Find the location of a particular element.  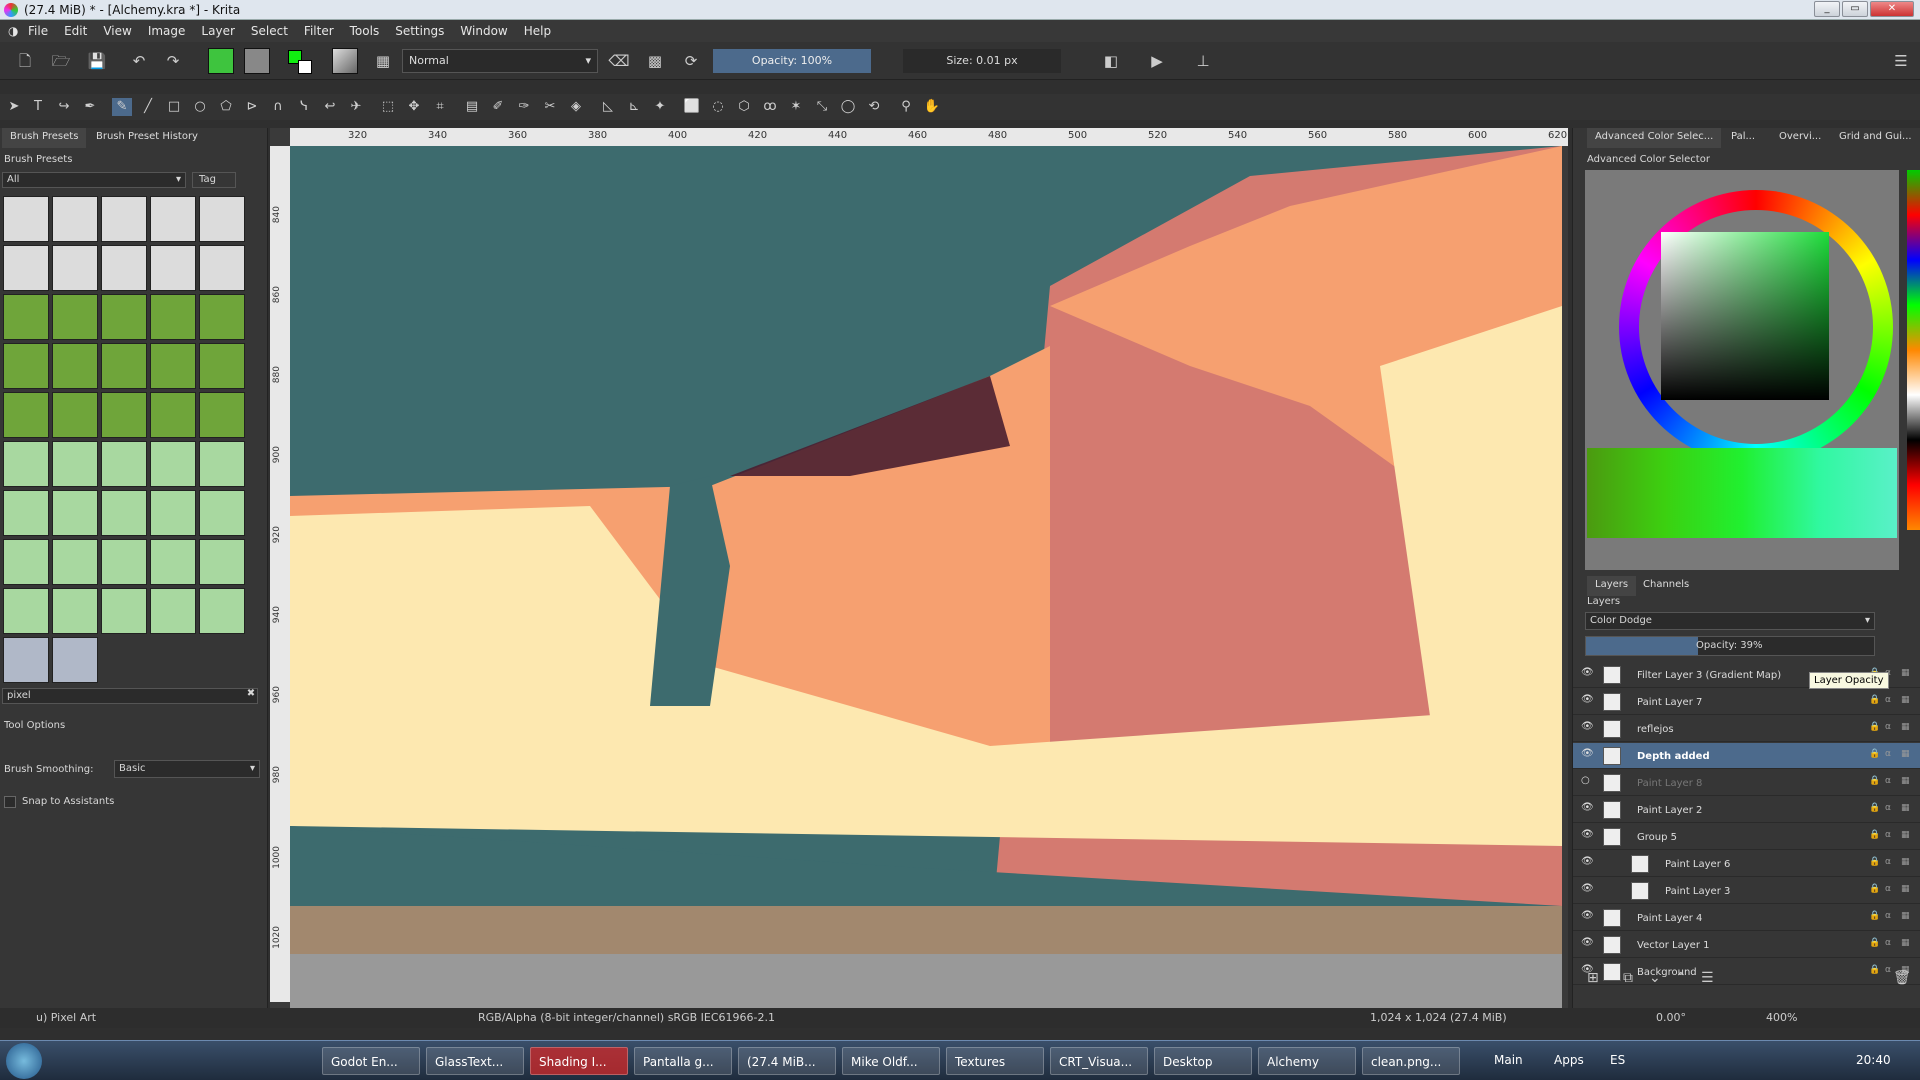

reference-tool-icon: ✦ is located at coordinates (660, 107).